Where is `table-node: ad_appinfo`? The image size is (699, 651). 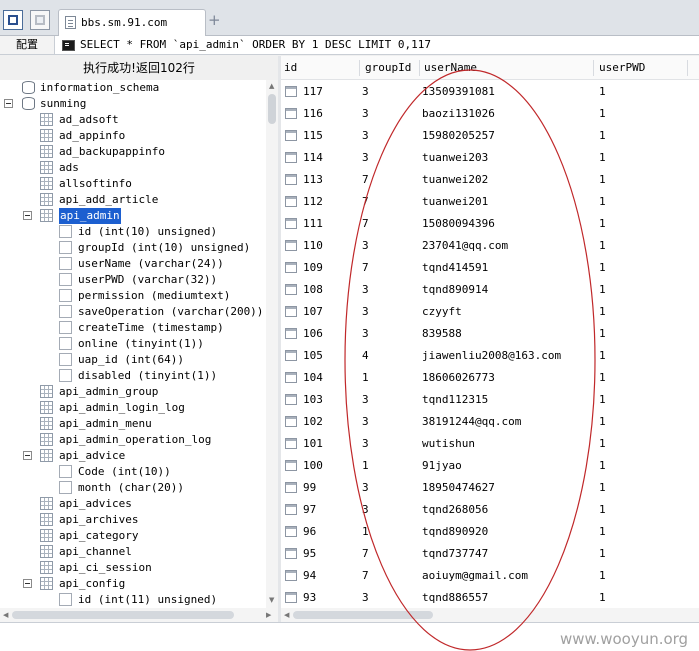 table-node: ad_appinfo is located at coordinates (133, 136).